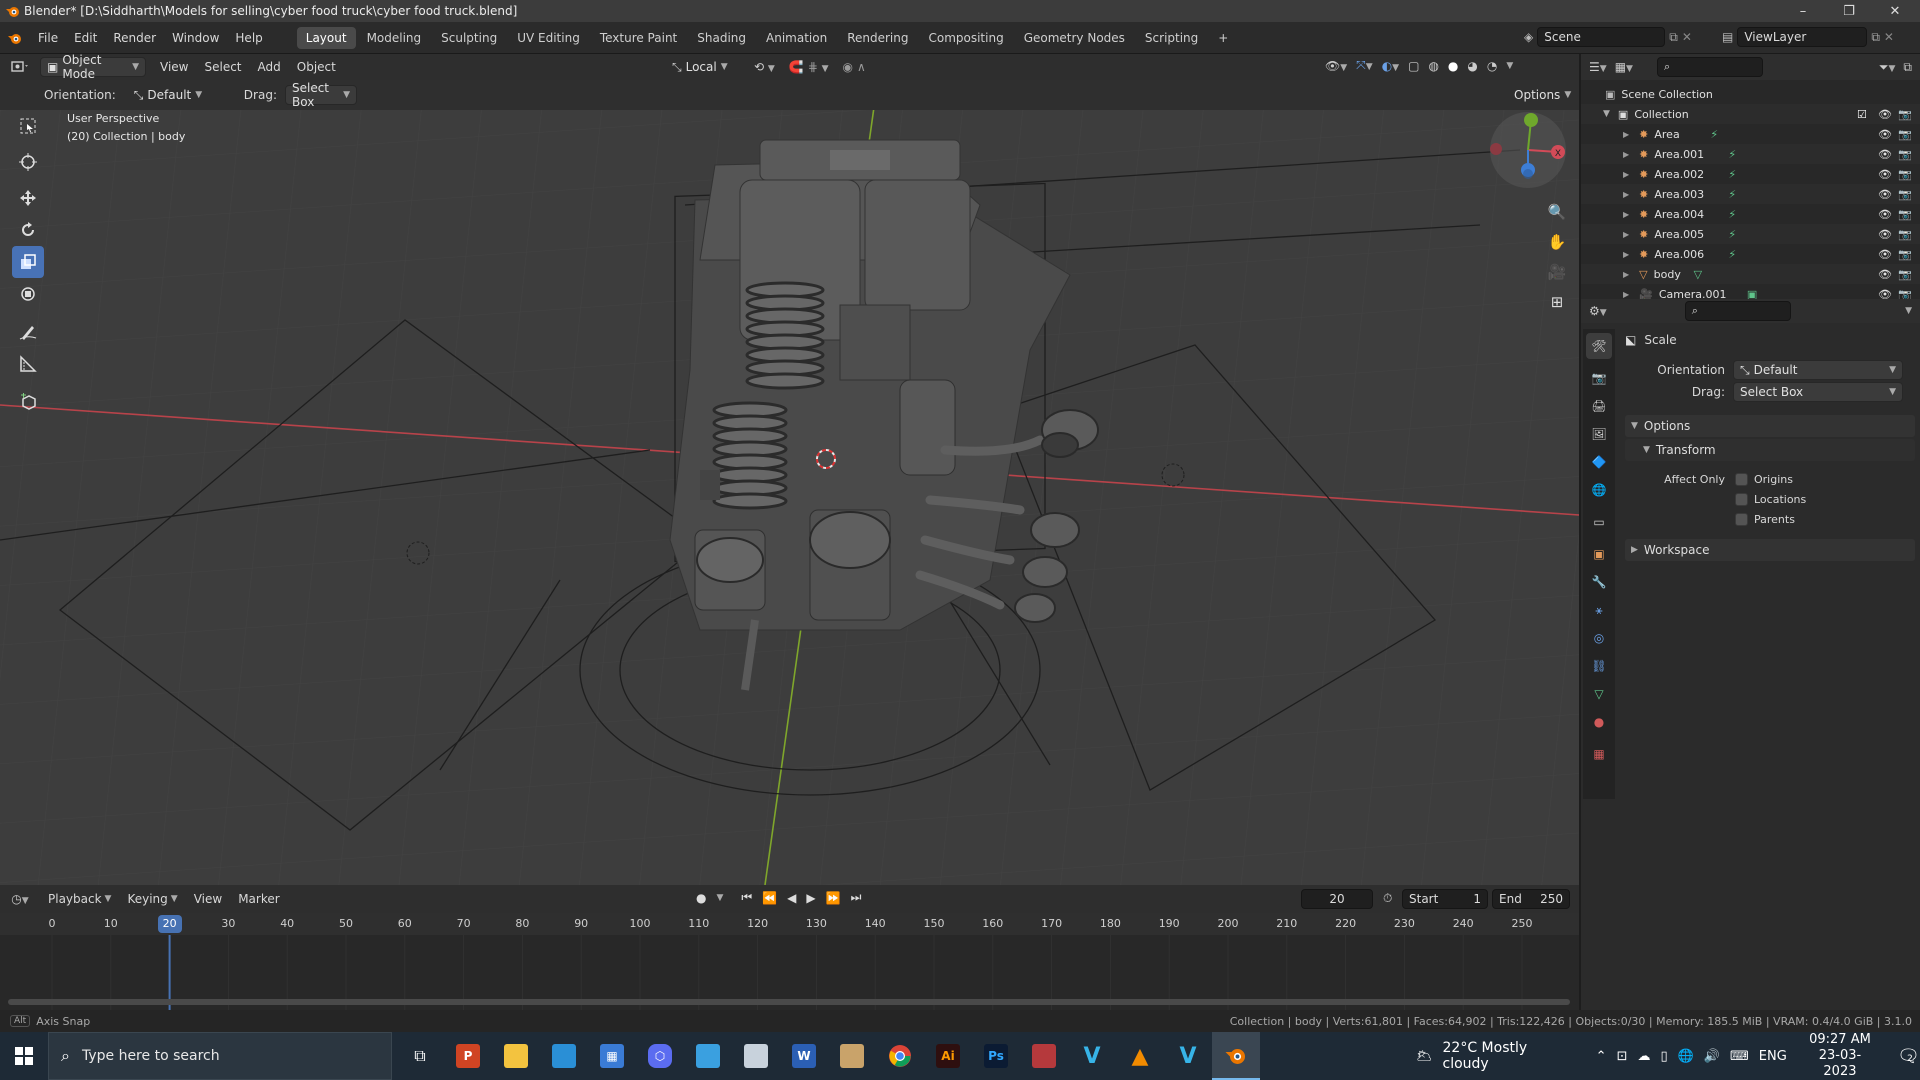 This screenshot has height=1080, width=1920. What do you see at coordinates (220, 1056) in the screenshot?
I see `taskbar-search-box: ⌕ Type here to search` at bounding box center [220, 1056].